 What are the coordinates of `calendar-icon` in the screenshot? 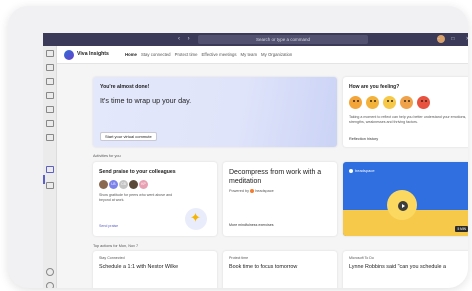 It's located at (50, 109).